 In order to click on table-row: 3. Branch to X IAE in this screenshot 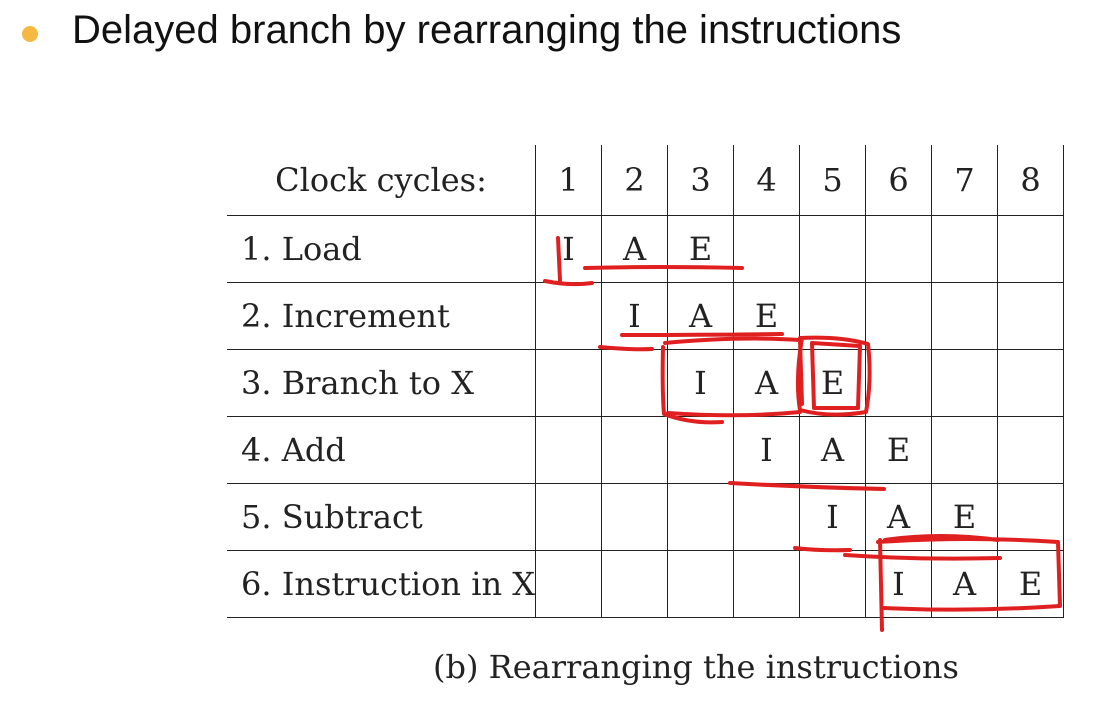, I will do `click(645, 383)`.